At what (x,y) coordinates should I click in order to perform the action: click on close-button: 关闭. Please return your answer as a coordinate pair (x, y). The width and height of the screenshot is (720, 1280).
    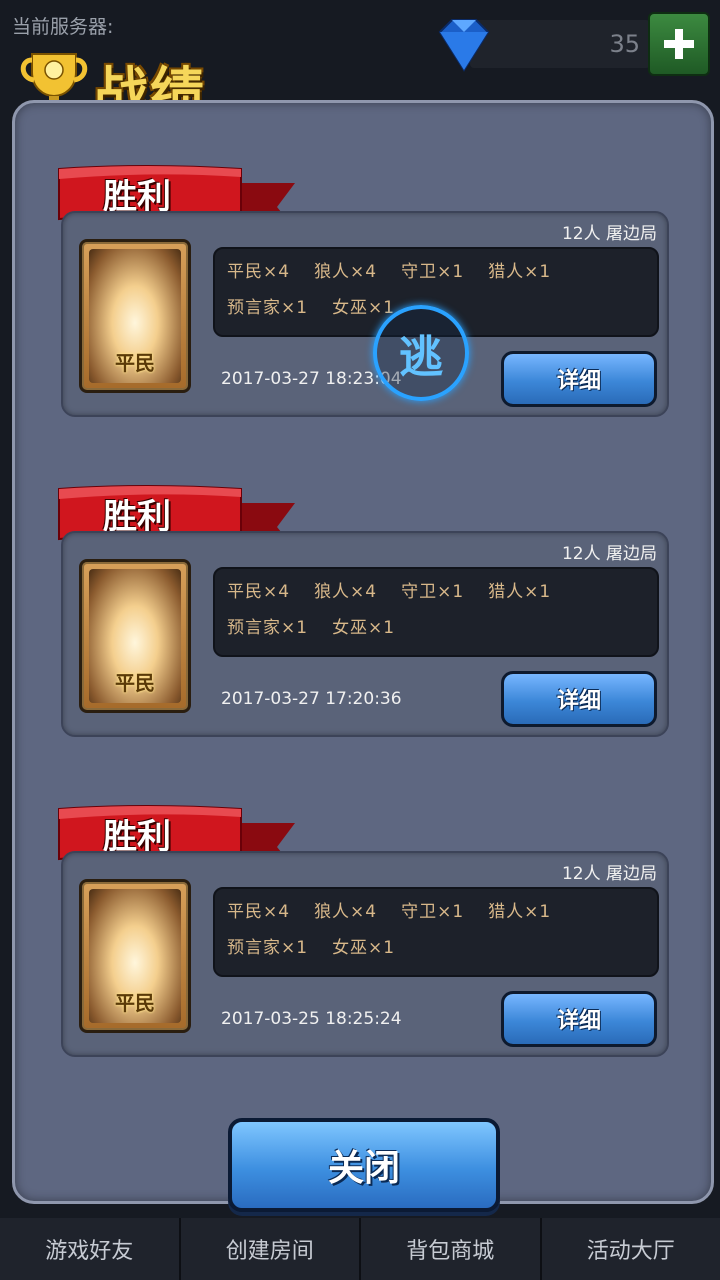
    Looking at the image, I should click on (364, 1165).